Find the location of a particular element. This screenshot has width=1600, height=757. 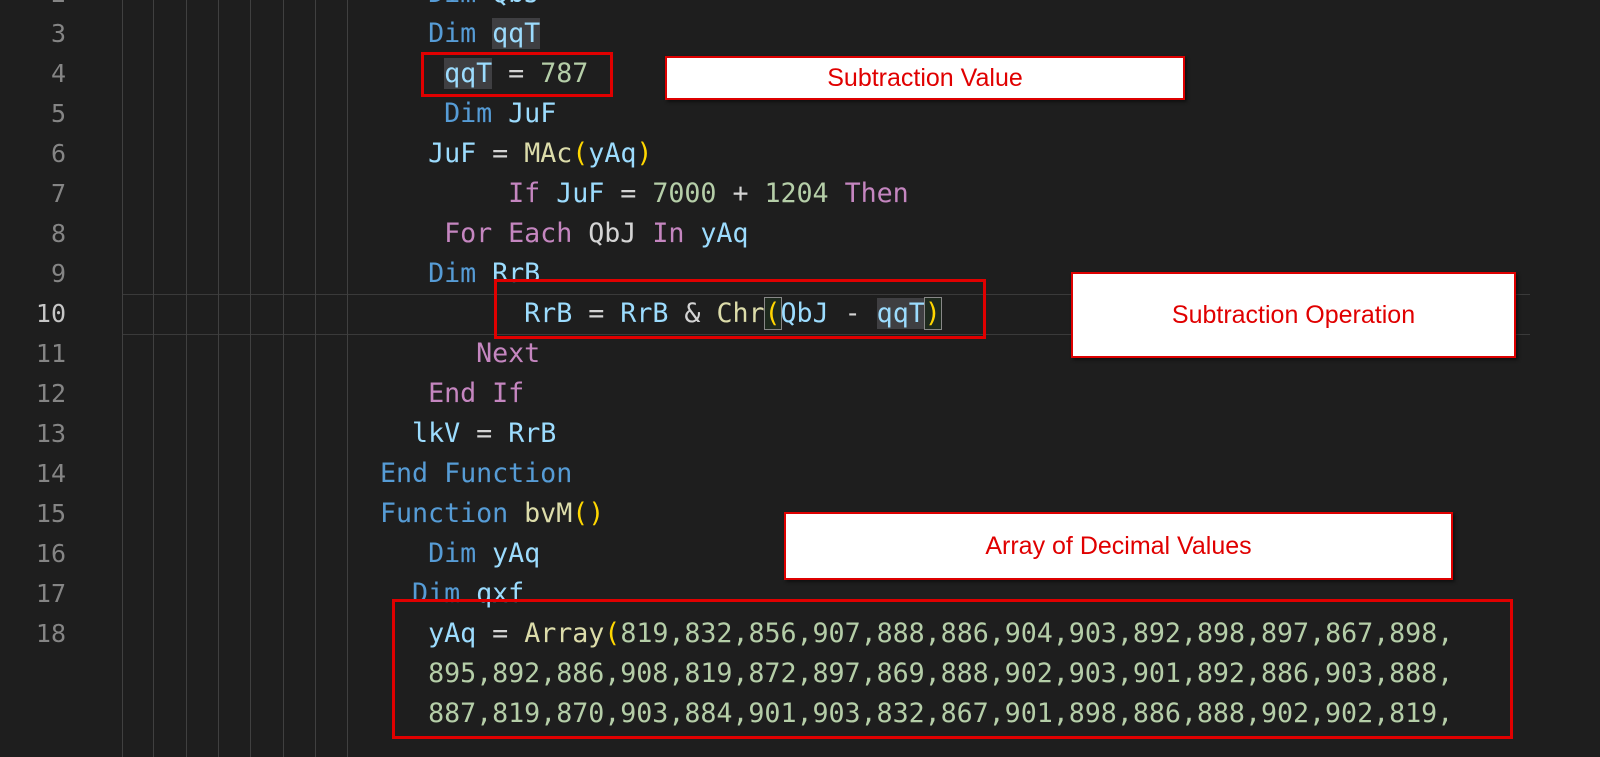

code-token: 7000 is located at coordinates (684, 193).